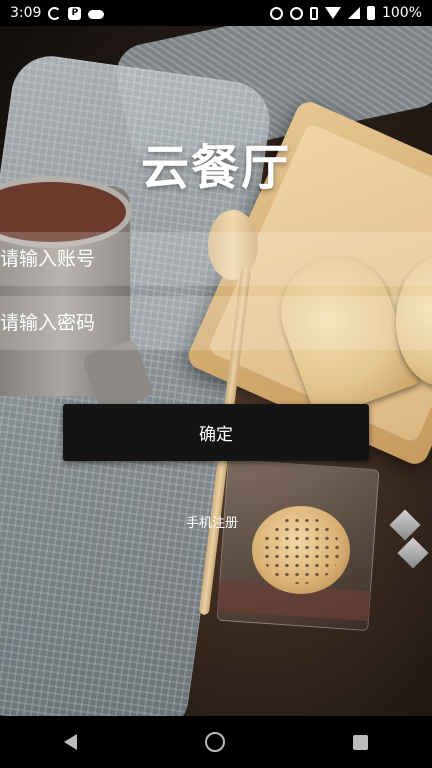 The image size is (432, 768). I want to click on app-title: 云餐厅, so click(215, 168).